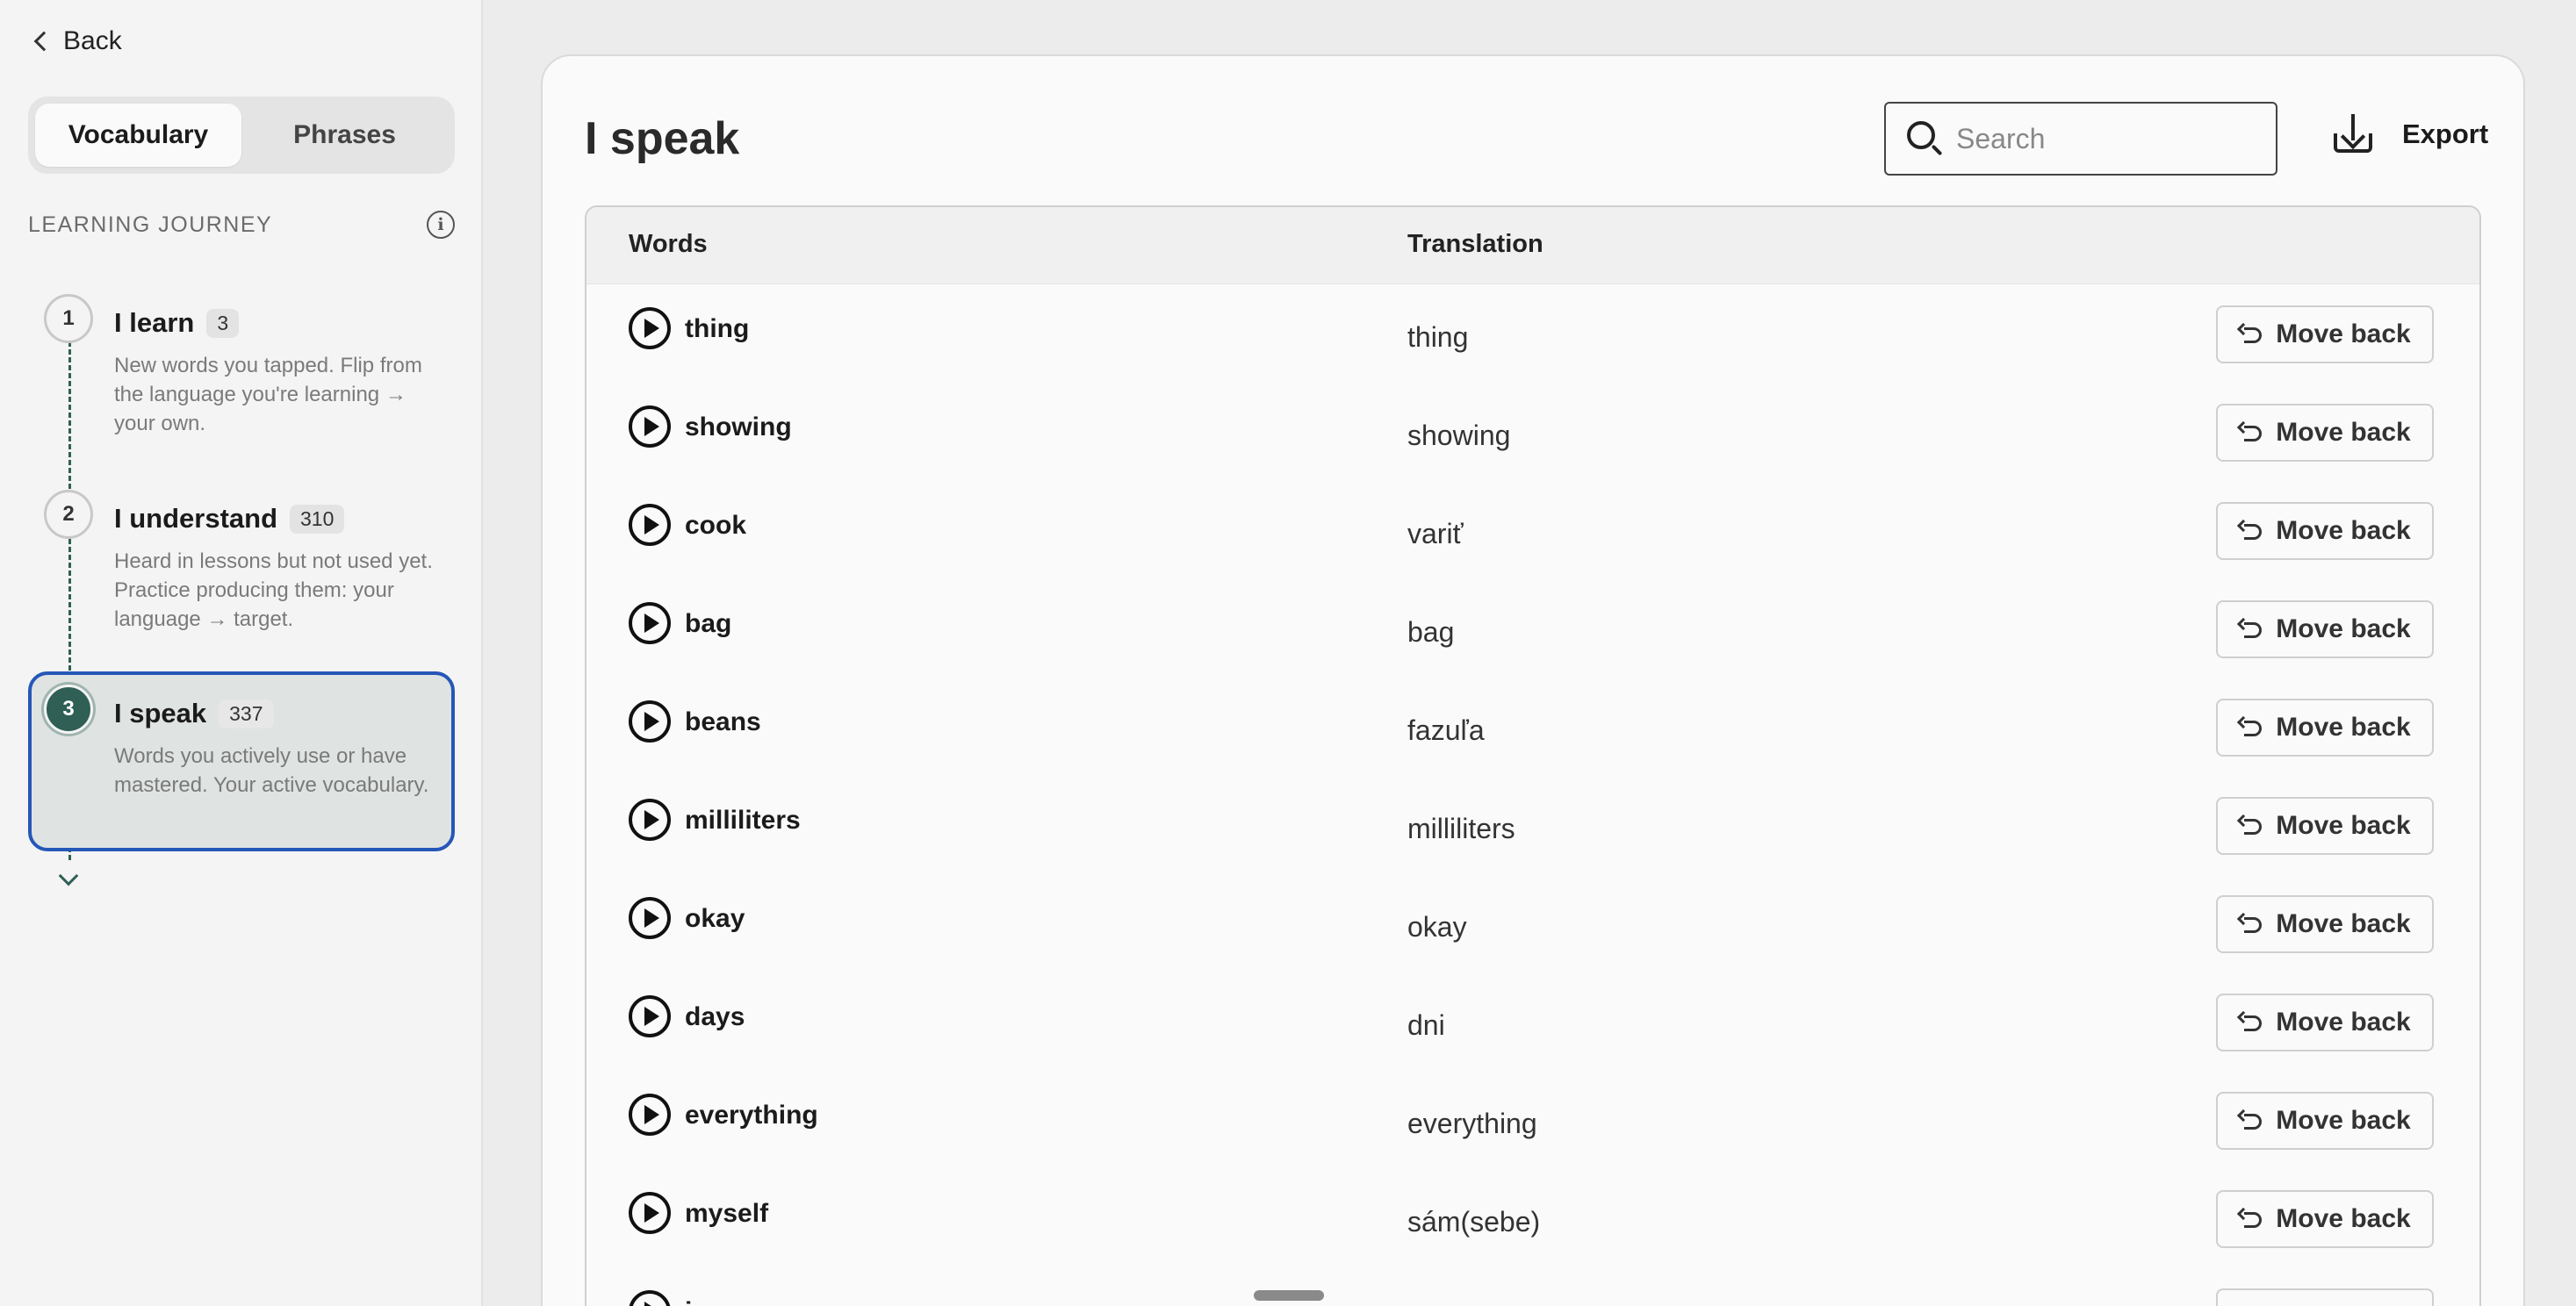 The image size is (2576, 1306). I want to click on learning-journey-header: LEARNING JOURNEY i, so click(241, 225).